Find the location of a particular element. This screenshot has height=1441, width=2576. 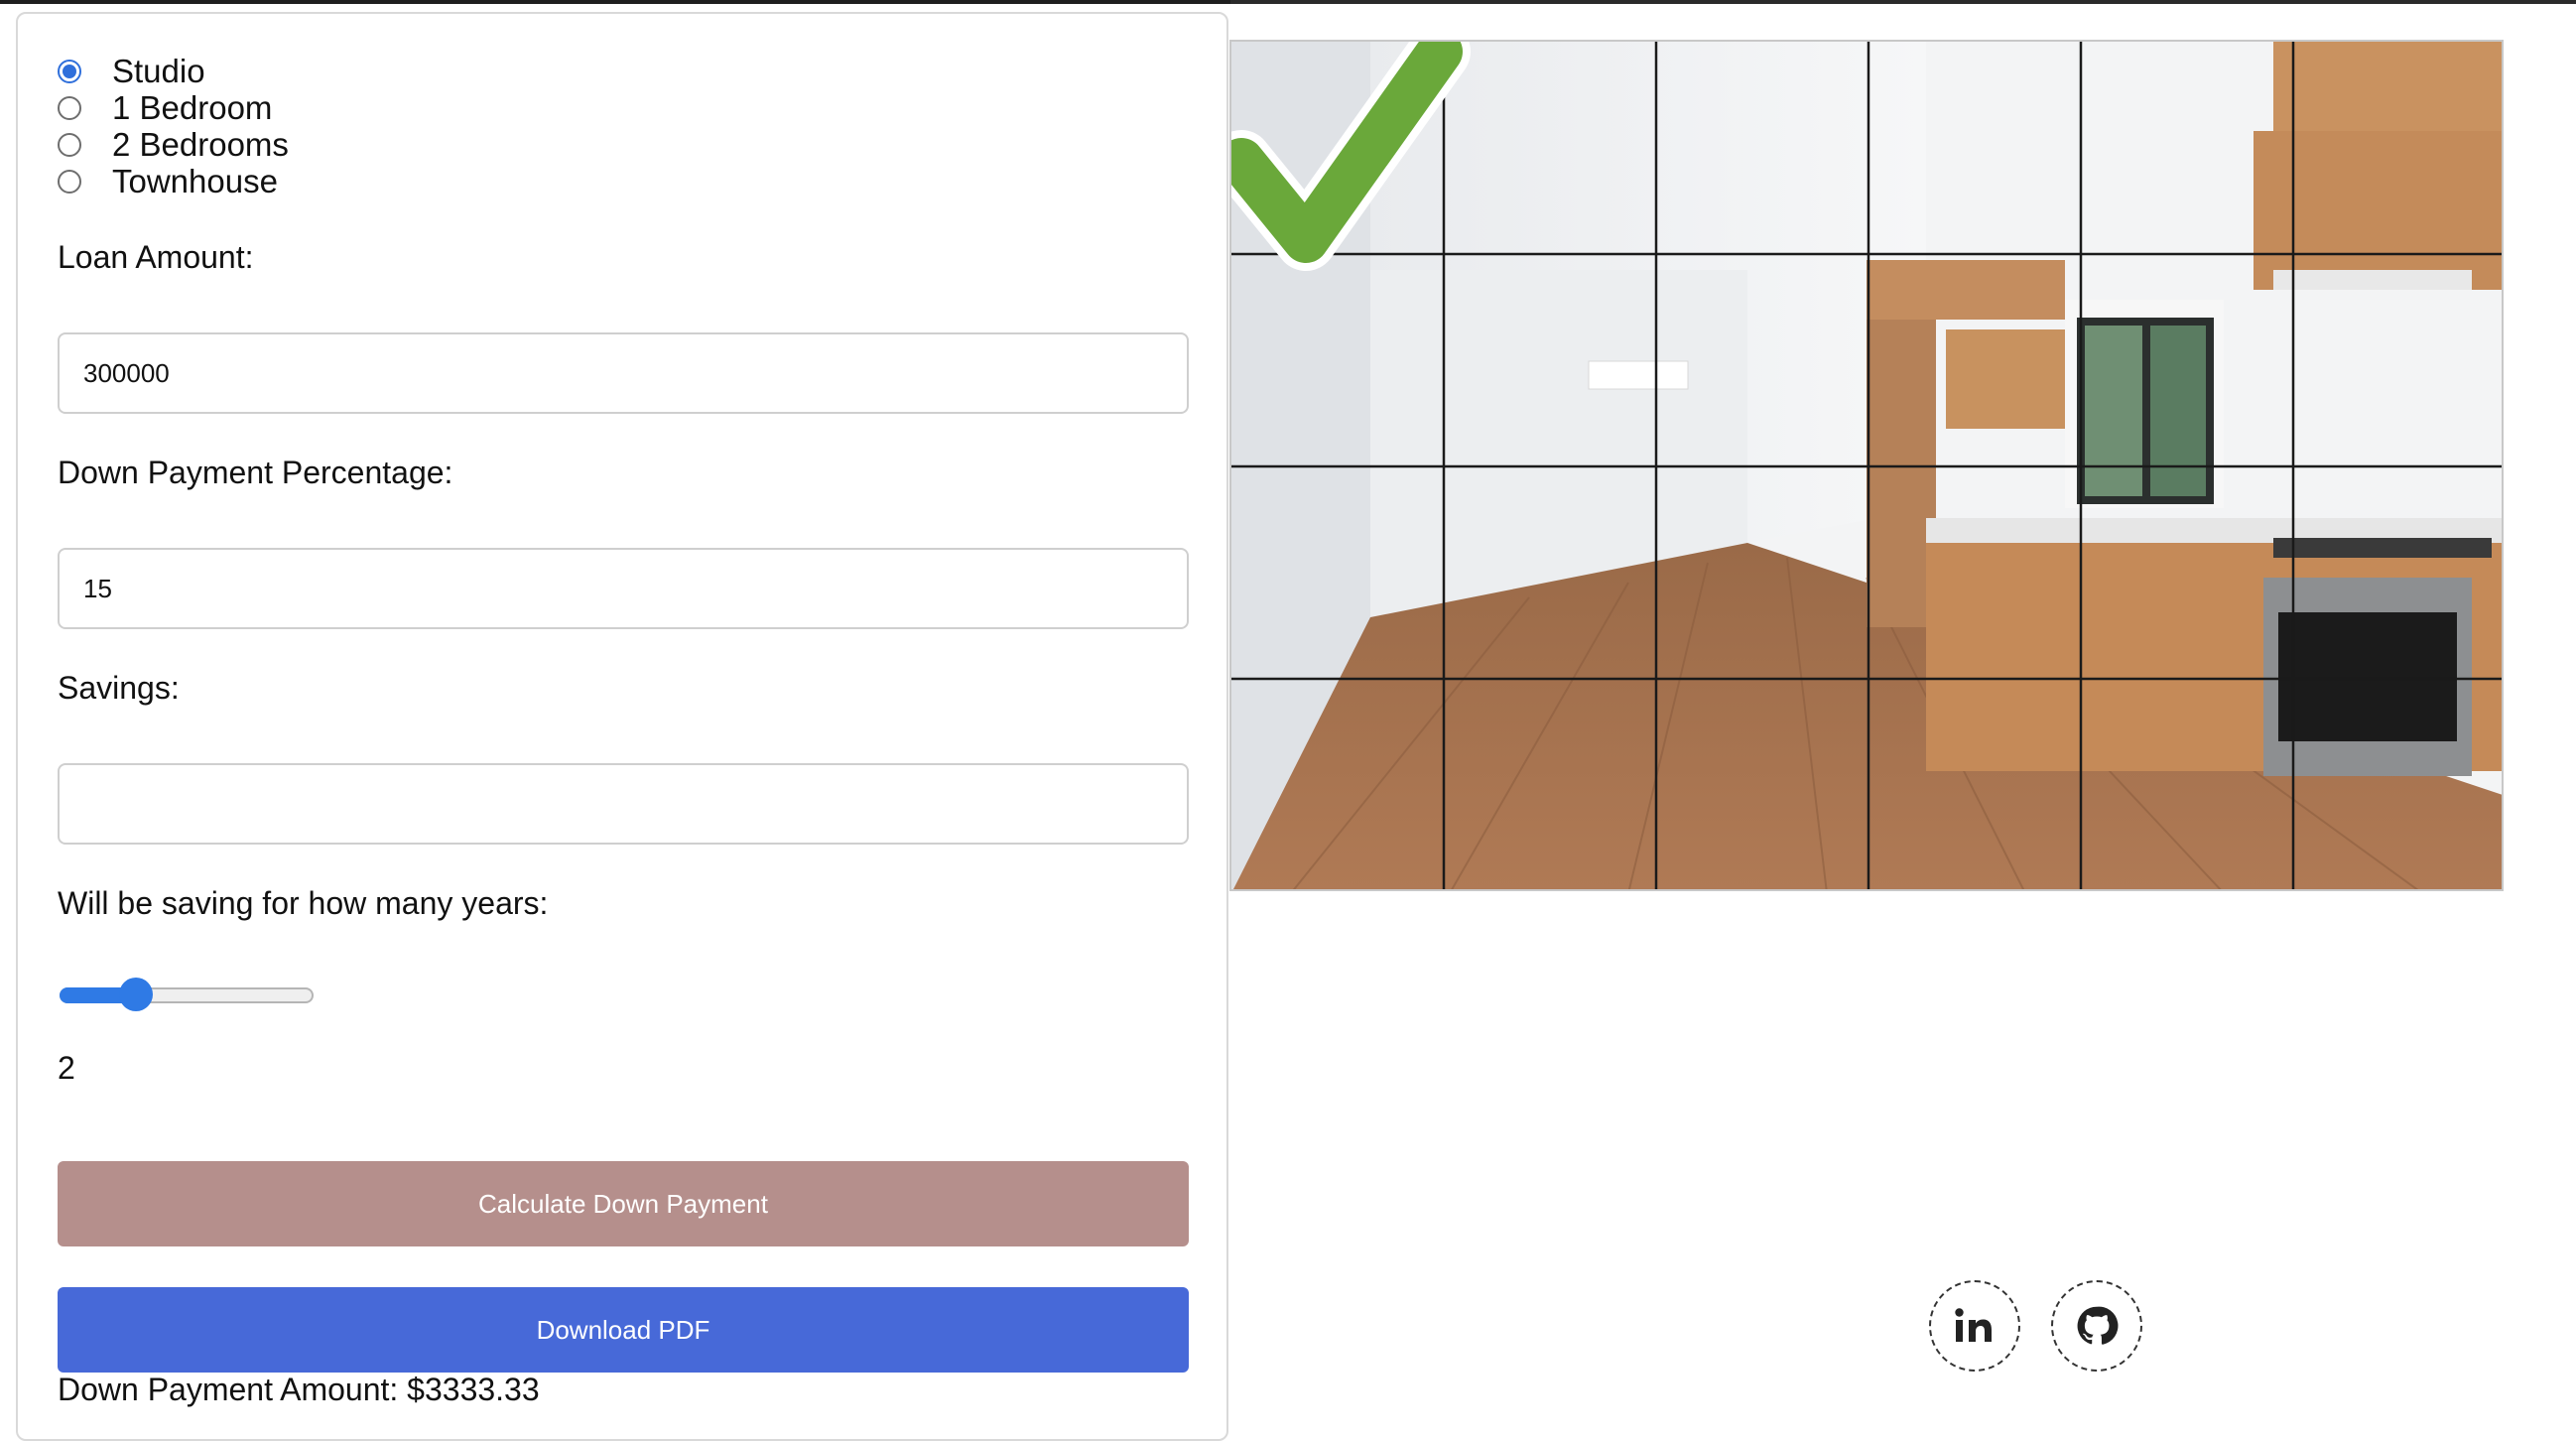

radio-label: 1 Bedroom is located at coordinates (193, 107).